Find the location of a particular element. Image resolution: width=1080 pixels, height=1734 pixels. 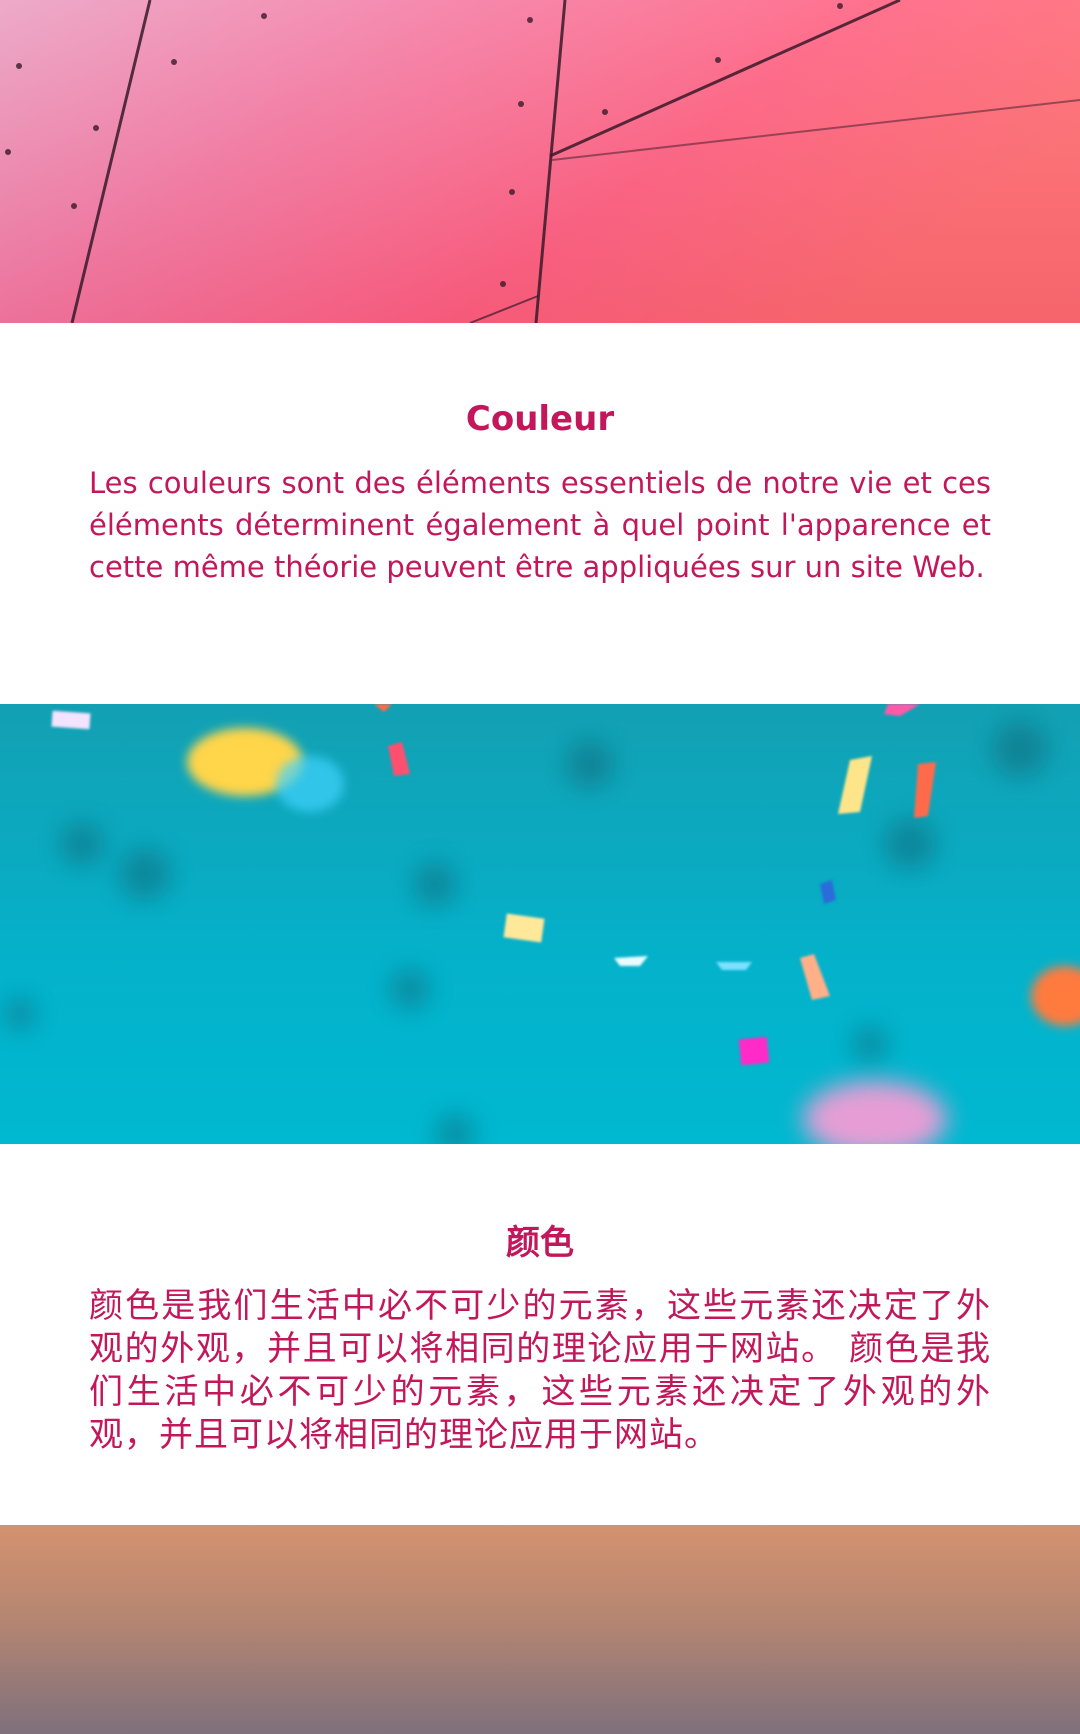

warm-gradient-image is located at coordinates (540, 1629).